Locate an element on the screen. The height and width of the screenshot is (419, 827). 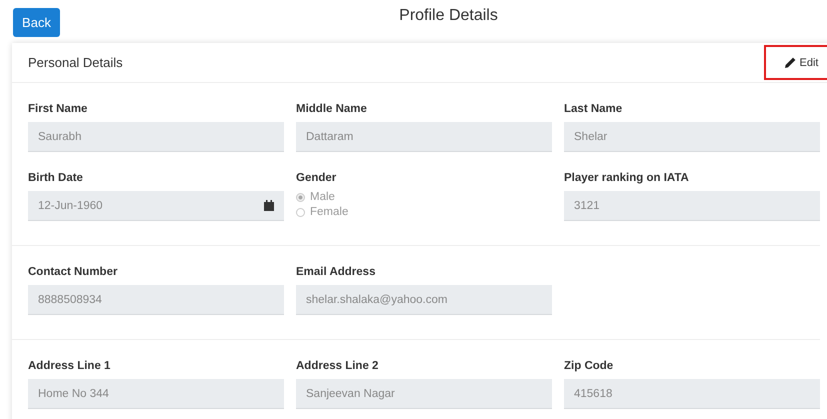
field-label: Last Name is located at coordinates (594, 109).